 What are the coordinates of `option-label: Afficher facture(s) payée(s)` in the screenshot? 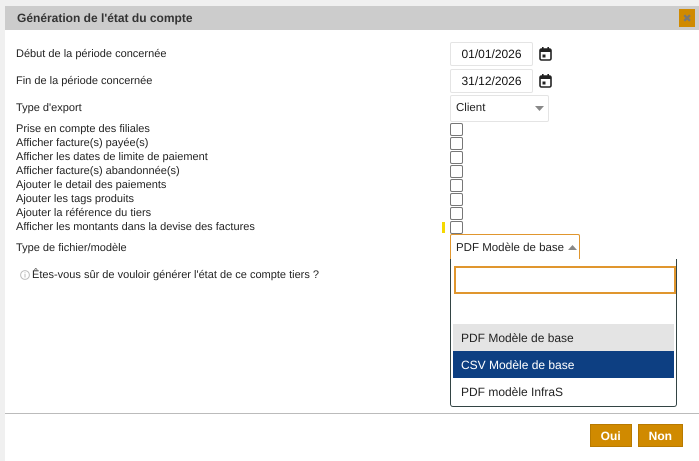 It's located at (83, 143).